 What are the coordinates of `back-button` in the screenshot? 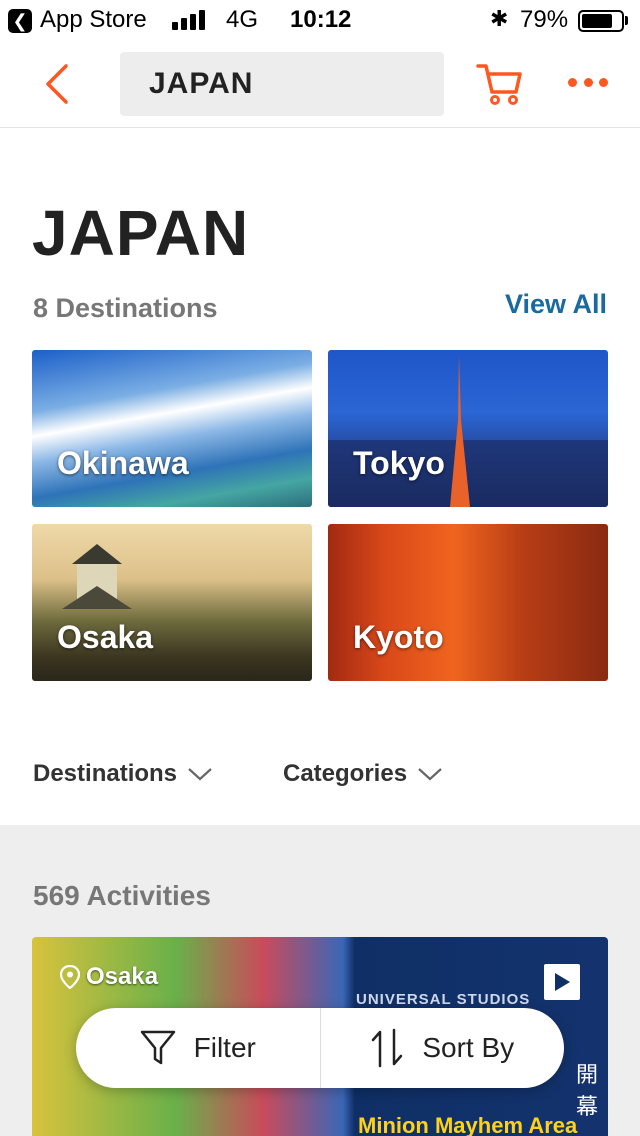 It's located at (58, 84).